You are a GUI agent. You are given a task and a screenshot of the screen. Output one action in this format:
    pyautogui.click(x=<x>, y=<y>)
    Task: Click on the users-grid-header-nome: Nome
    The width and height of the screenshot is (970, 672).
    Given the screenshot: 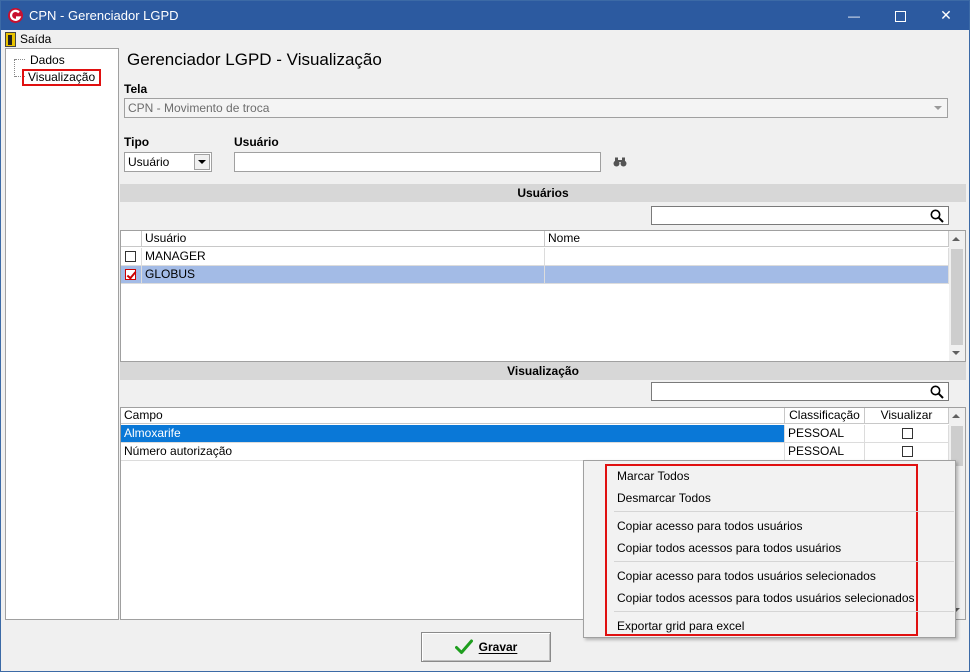 What is the action you would take?
    pyautogui.click(x=747, y=239)
    